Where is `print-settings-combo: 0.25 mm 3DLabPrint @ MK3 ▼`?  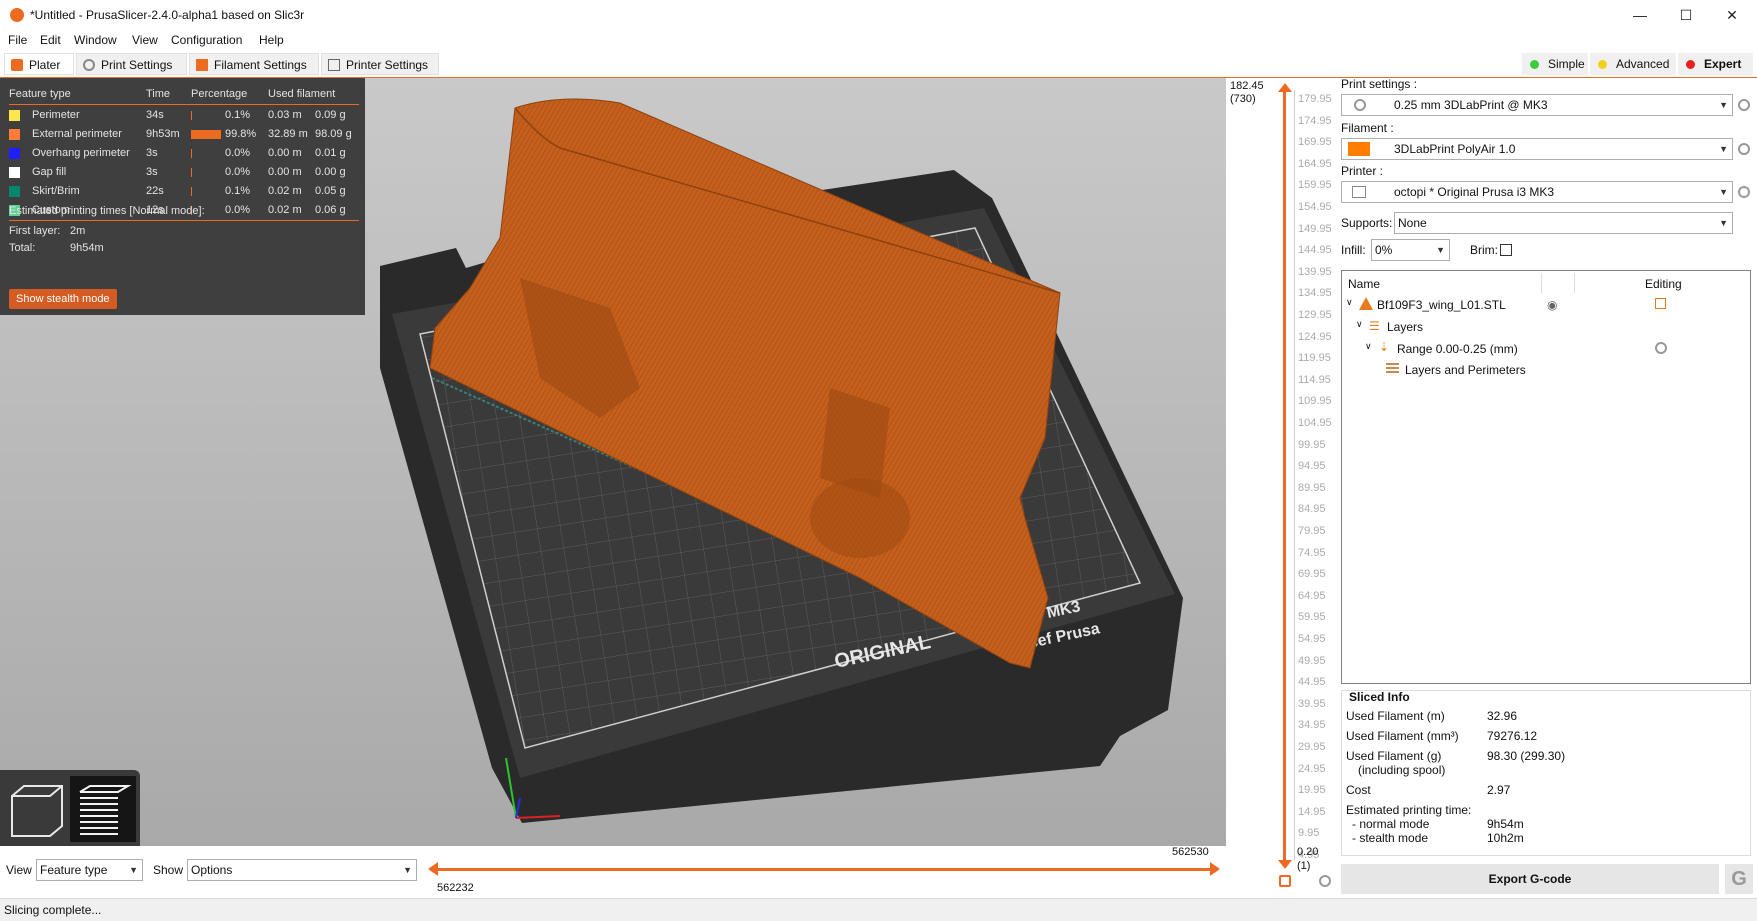
print-settings-combo: 0.25 mm 3DLabPrint @ MK3 ▼ is located at coordinates (1537, 105).